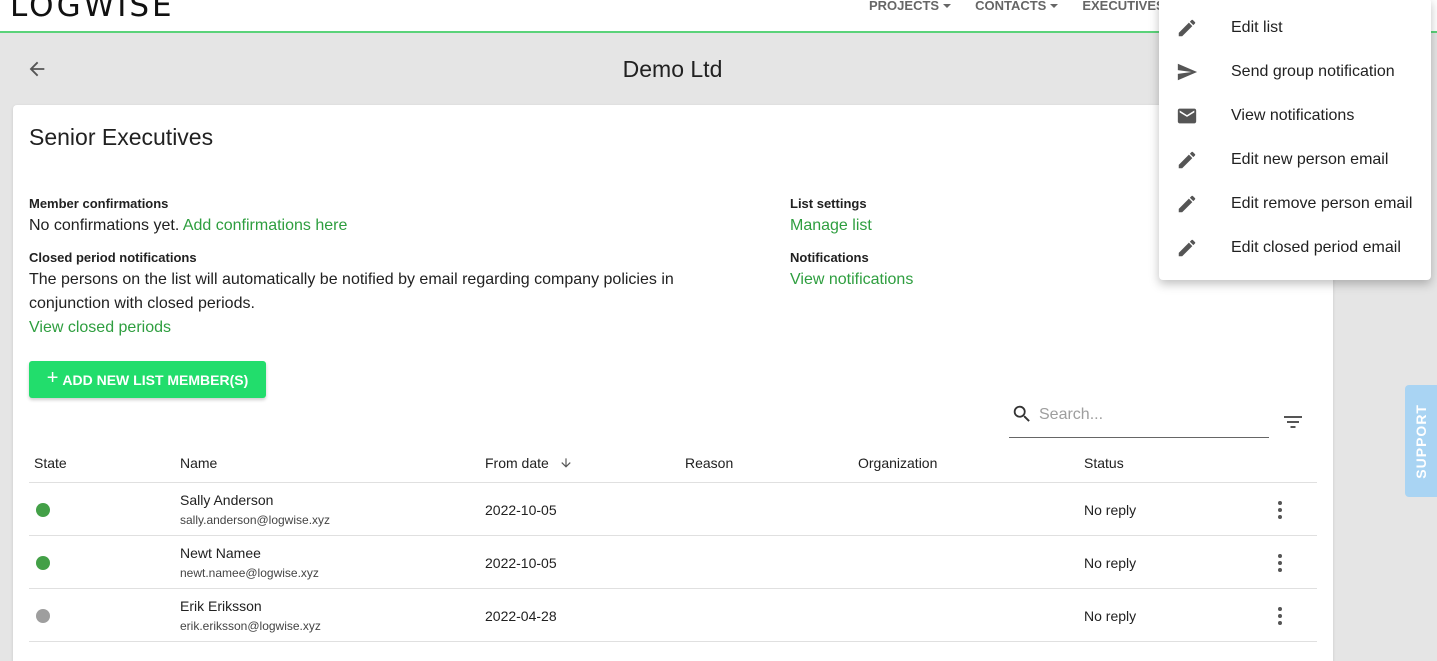 The height and width of the screenshot is (661, 1437). What do you see at coordinates (121, 137) in the screenshot?
I see `list-title: Senior Executives` at bounding box center [121, 137].